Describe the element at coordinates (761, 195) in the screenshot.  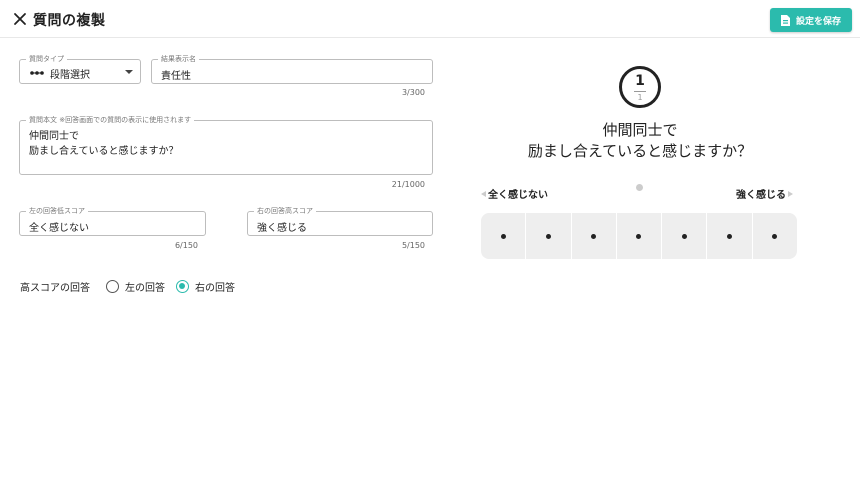
I see `scale-right-text: 強く感じる` at that location.